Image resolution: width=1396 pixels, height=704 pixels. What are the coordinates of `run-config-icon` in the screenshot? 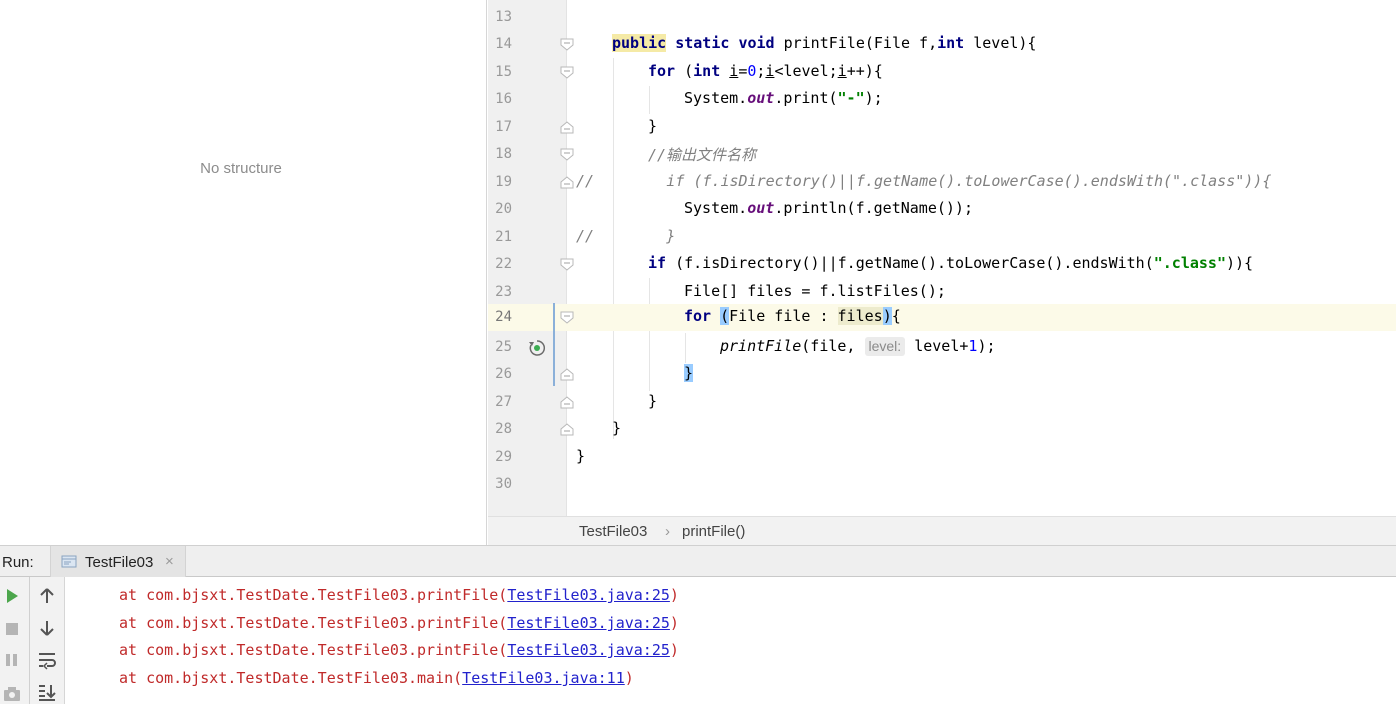 It's located at (69, 561).